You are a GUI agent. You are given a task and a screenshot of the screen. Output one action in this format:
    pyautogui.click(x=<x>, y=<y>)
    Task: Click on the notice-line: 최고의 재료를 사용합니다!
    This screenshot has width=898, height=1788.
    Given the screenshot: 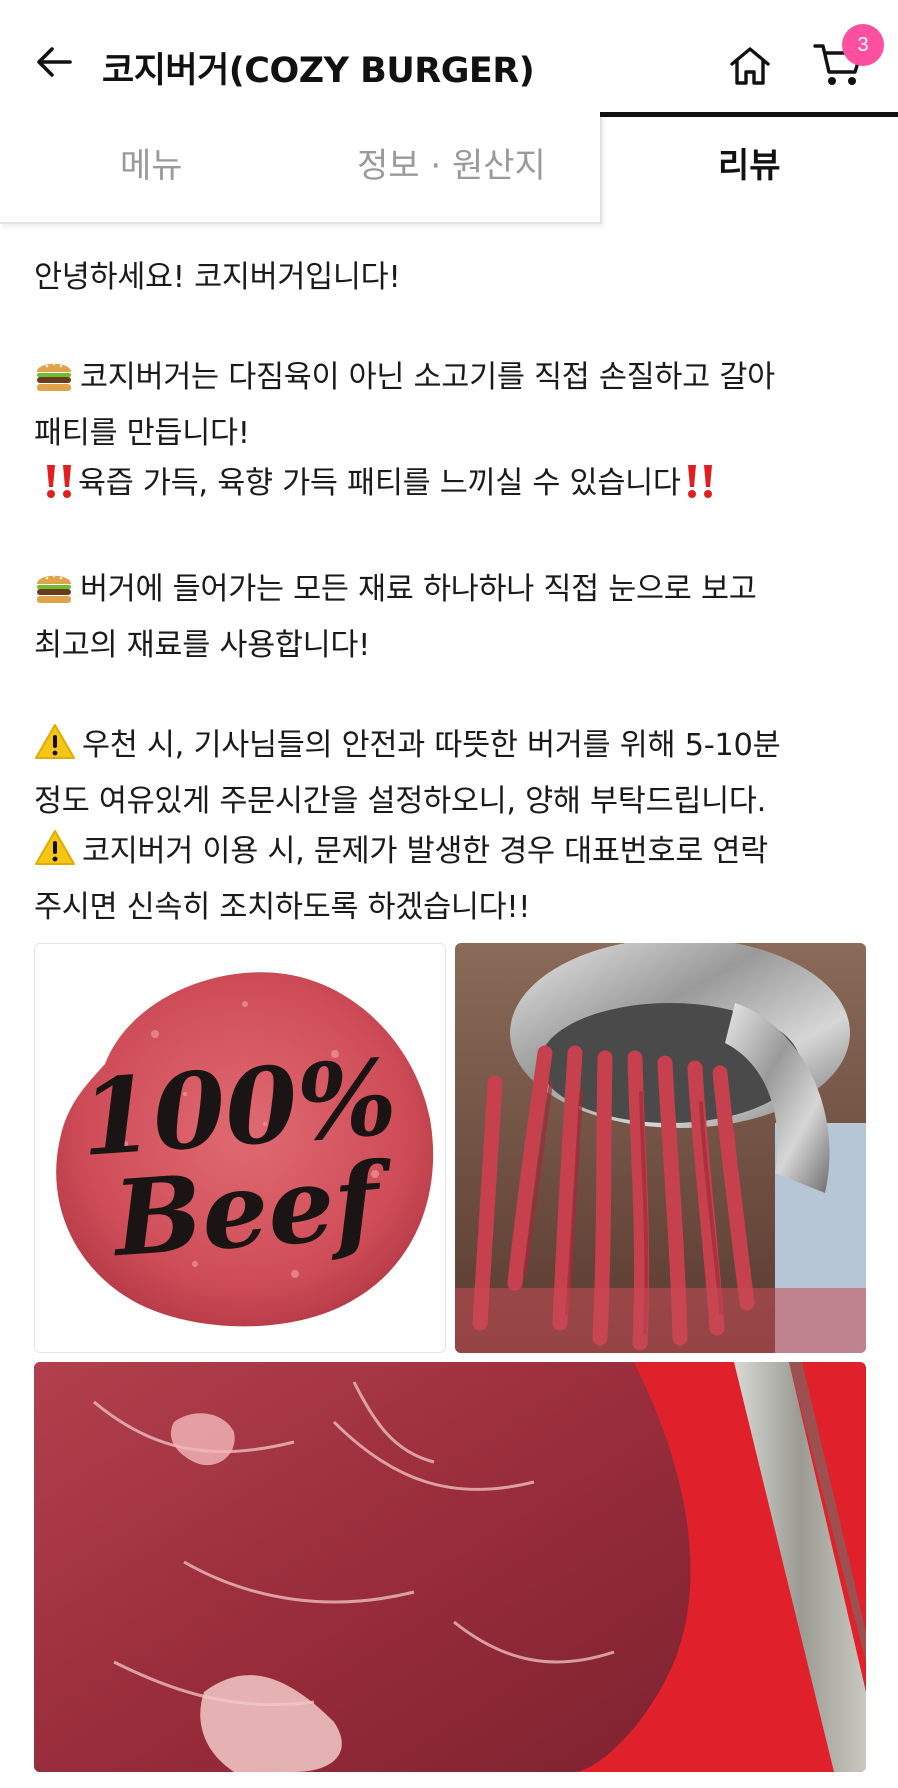 What is the action you would take?
    pyautogui.click(x=202, y=645)
    